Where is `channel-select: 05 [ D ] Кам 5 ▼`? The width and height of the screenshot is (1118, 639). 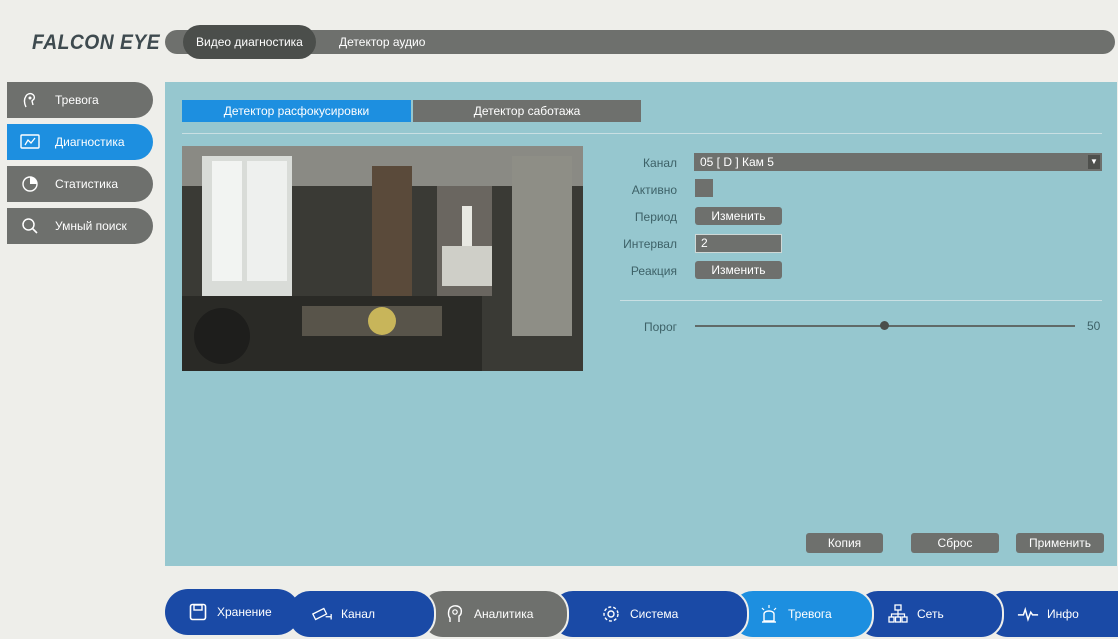
channel-select: 05 [ D ] Кам 5 ▼ is located at coordinates (898, 162).